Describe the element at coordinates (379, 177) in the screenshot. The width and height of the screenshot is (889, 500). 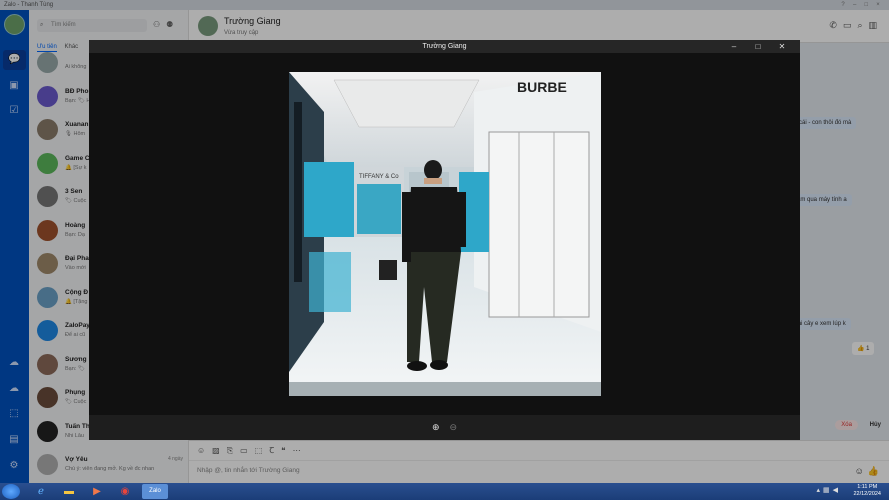
I see `store-sign-tiffany: TIFFANY & Co` at that location.